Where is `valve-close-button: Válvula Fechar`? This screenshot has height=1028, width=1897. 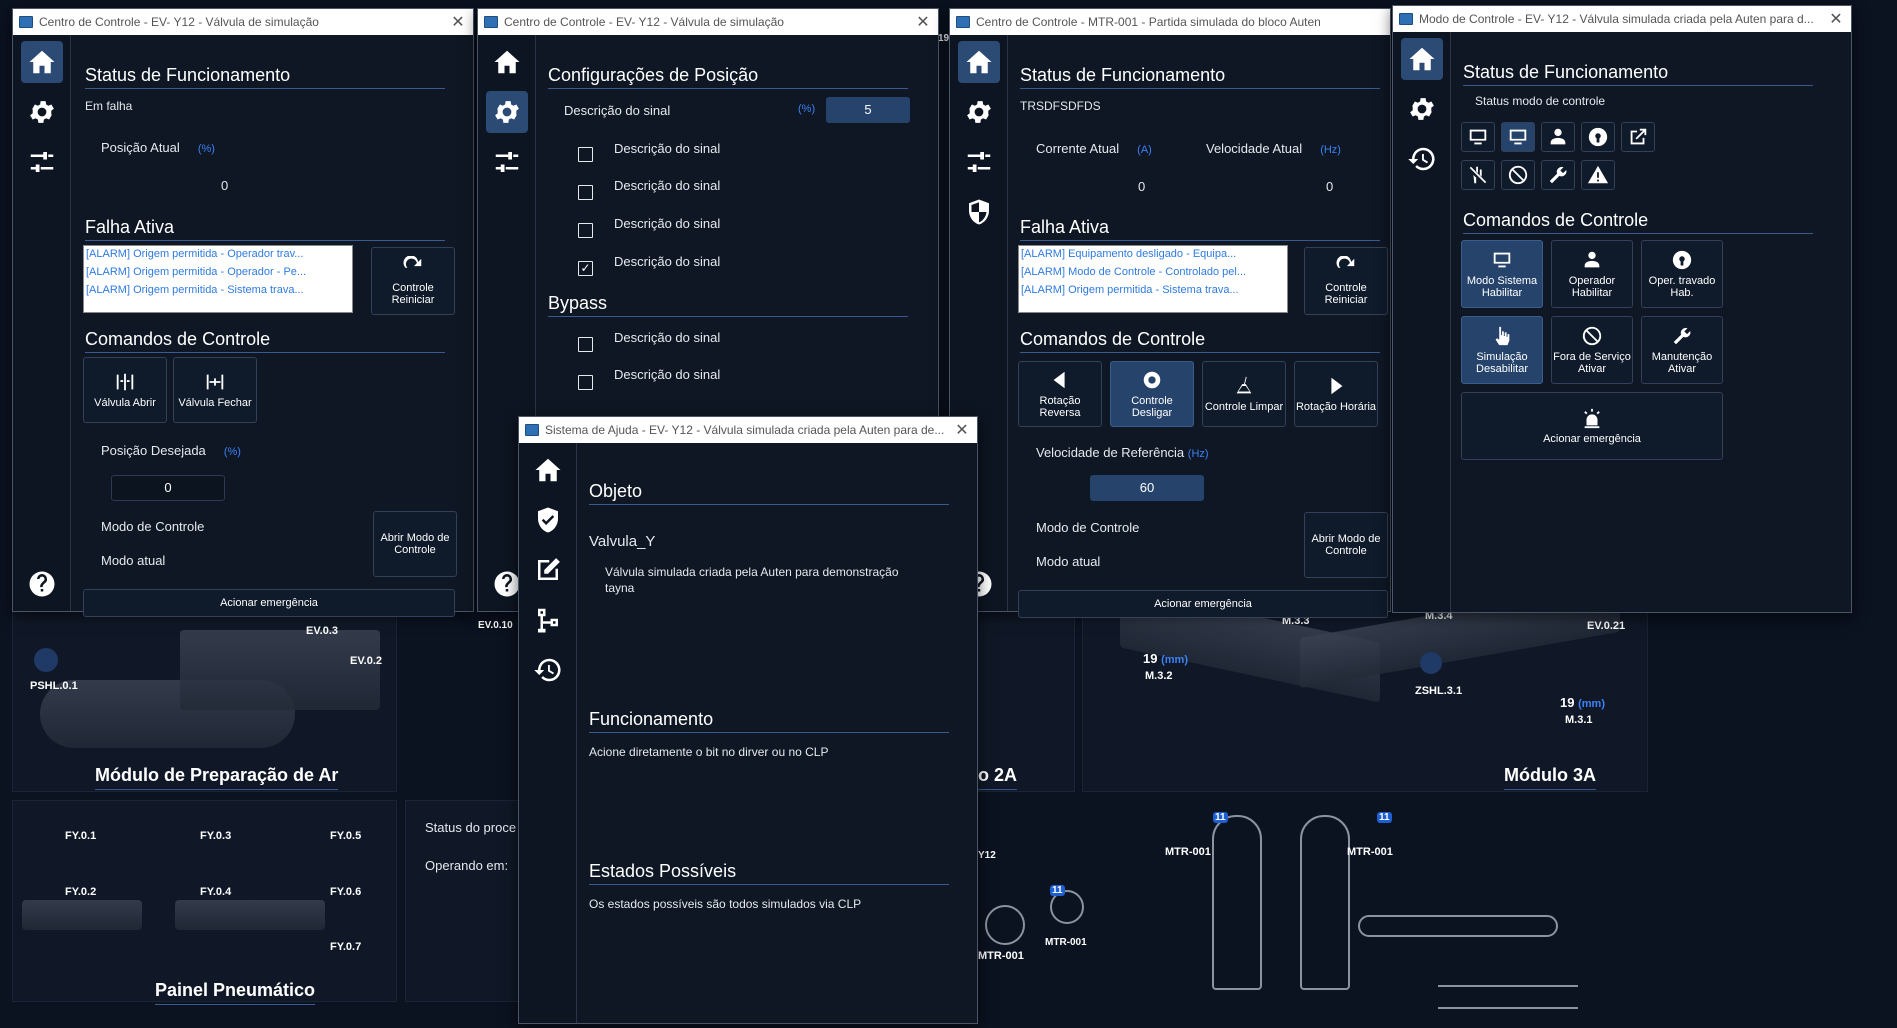
valve-close-button: Válvula Fechar is located at coordinates (215, 390).